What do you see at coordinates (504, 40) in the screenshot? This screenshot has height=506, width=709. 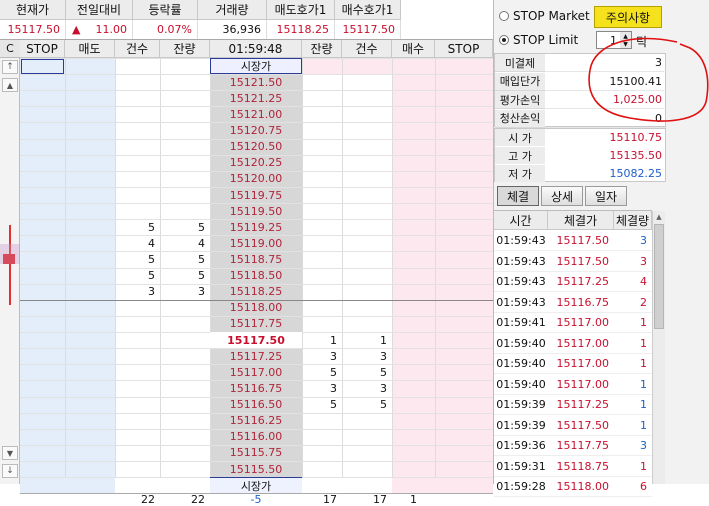 I see `stop-limit-radio` at bounding box center [504, 40].